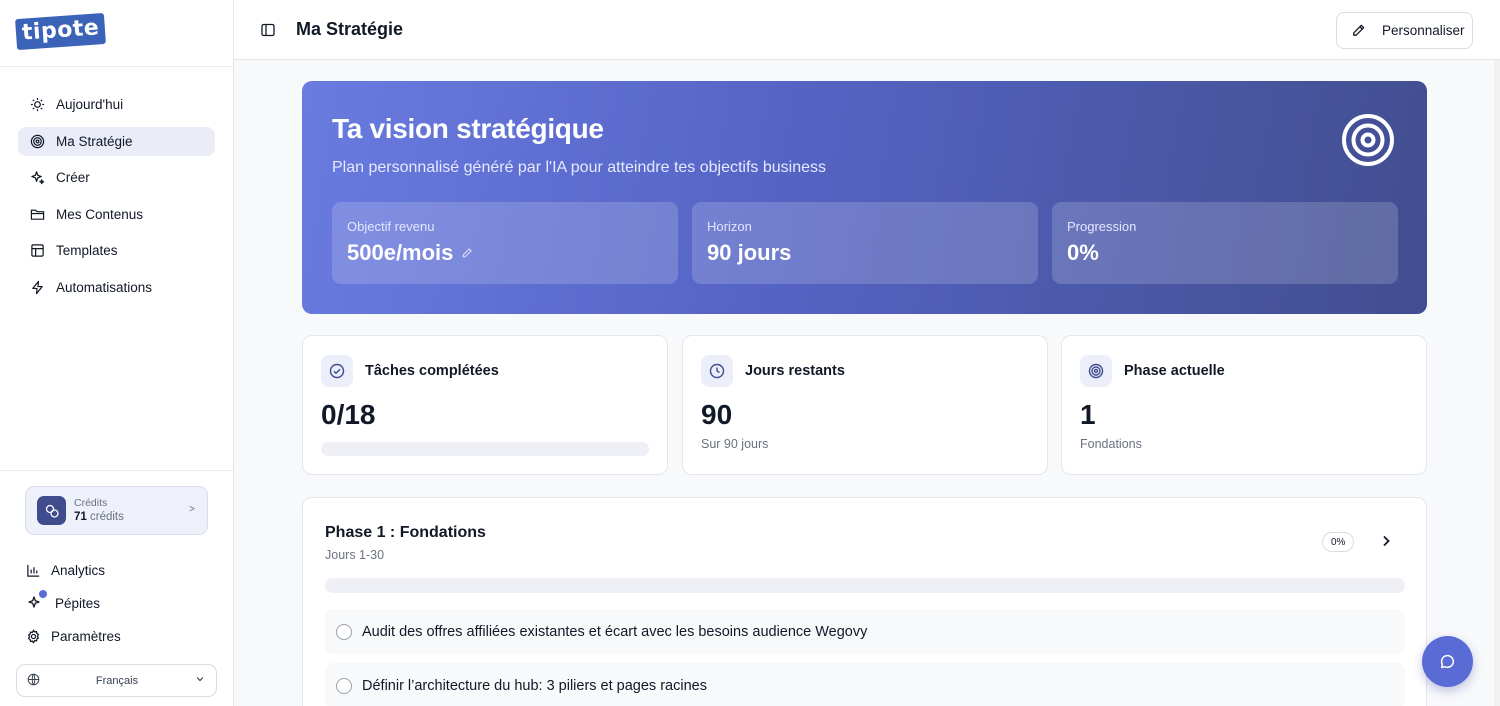 This screenshot has width=1500, height=706. I want to click on sidebar-item-contents: Mes Contenus, so click(116, 214).